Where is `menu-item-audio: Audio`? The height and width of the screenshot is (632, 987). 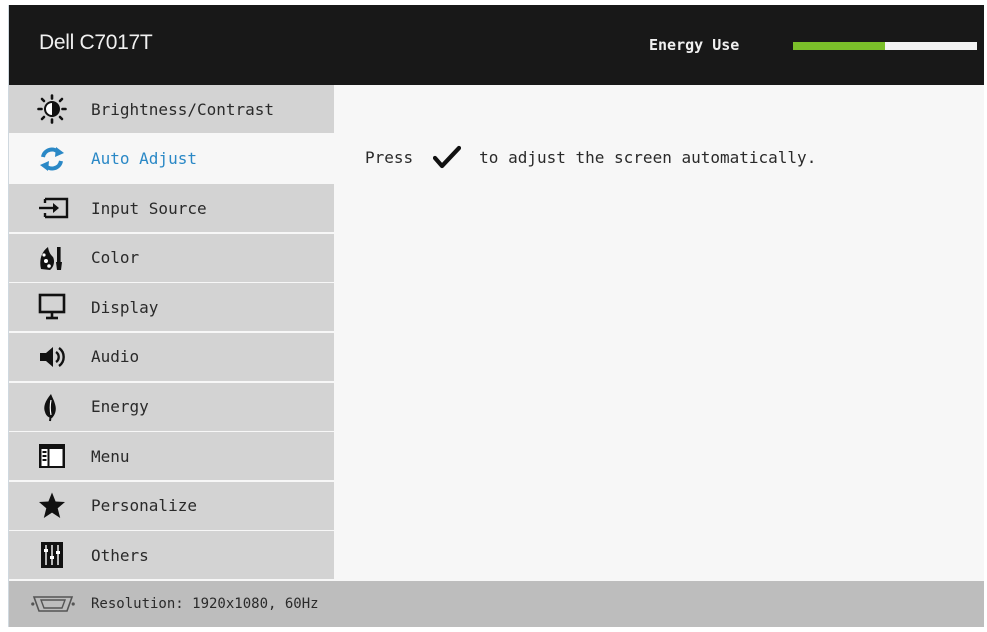
menu-item-audio: Audio is located at coordinates (171, 356).